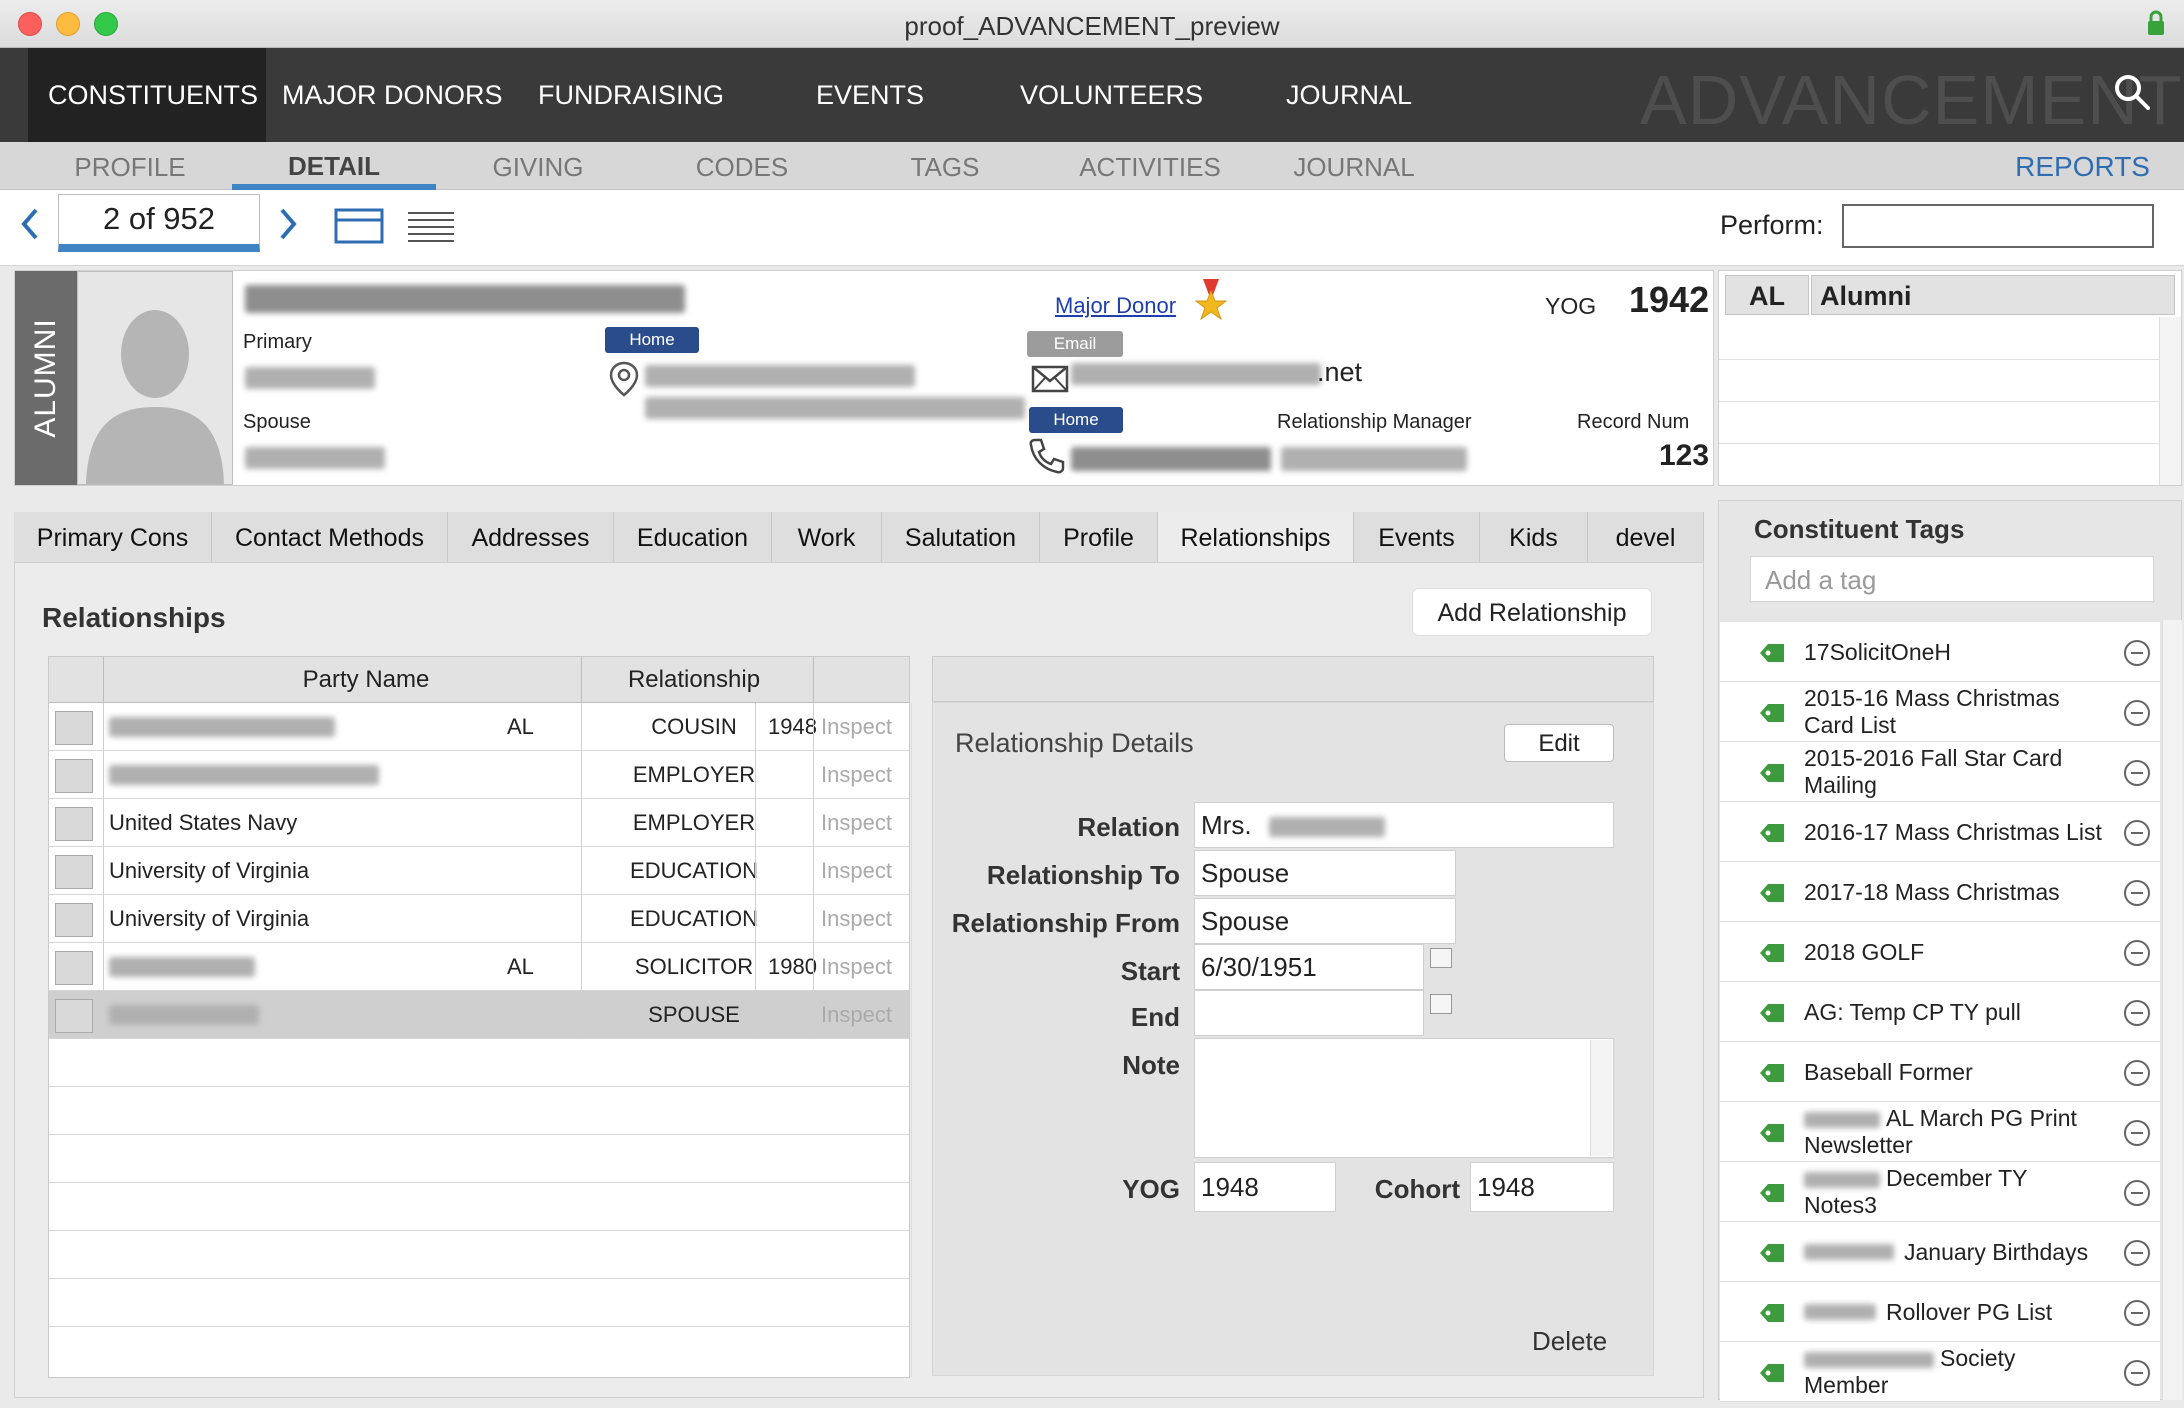 The height and width of the screenshot is (1408, 2184). Describe the element at coordinates (961, 537) in the screenshot. I see `tab-salutation: Salutation` at that location.